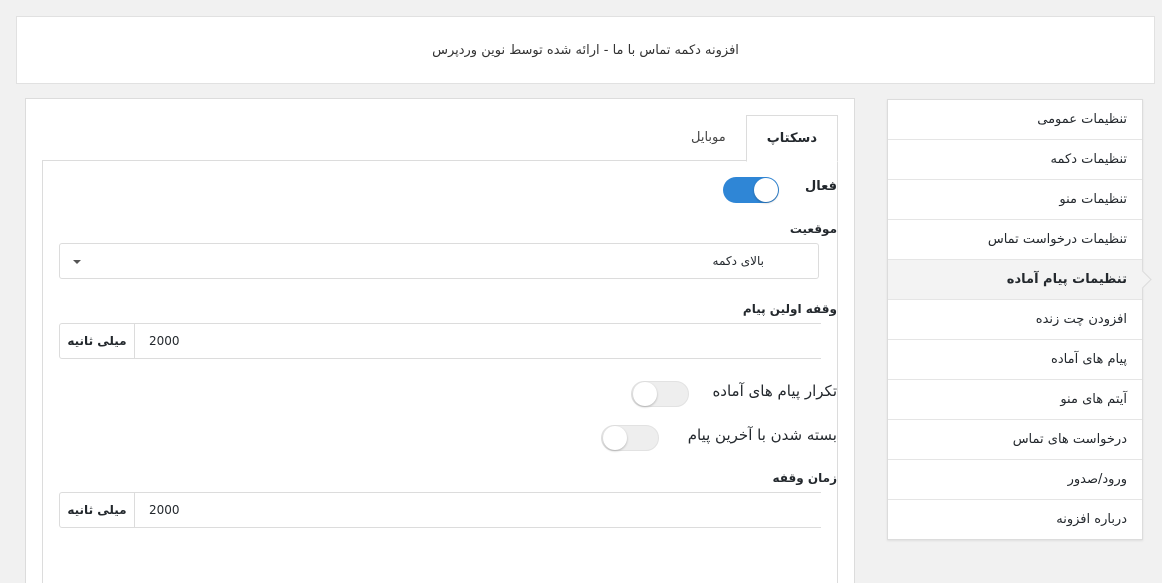 This screenshot has height=583, width=1162. What do you see at coordinates (477, 510) in the screenshot?
I see `delay-time-input: 2000` at bounding box center [477, 510].